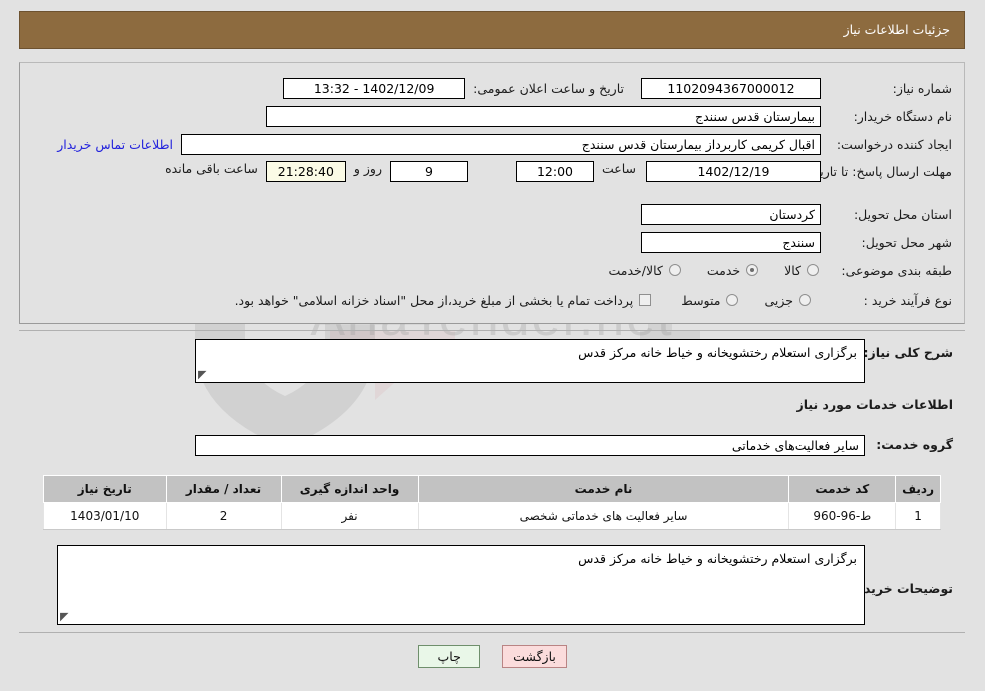 Image resolution: width=985 pixels, height=691 pixels. What do you see at coordinates (645, 300) in the screenshot?
I see `checkbox-icon-treasury-bond` at bounding box center [645, 300].